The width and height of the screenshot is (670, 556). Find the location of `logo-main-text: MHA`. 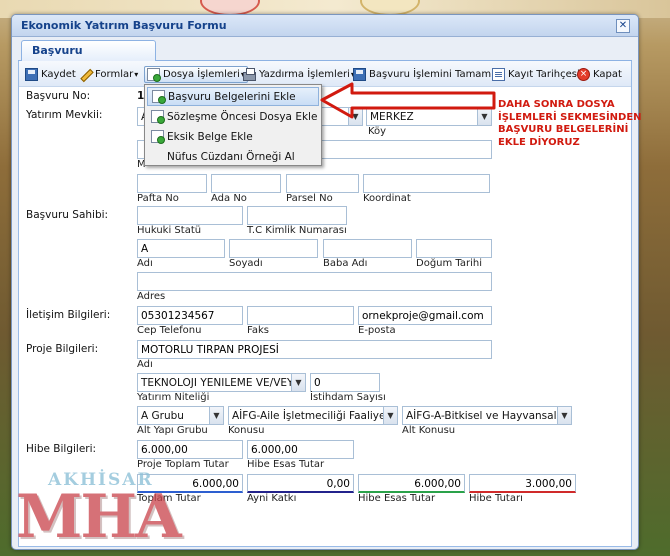

logo-main-text: MHA is located at coordinates (99, 517).